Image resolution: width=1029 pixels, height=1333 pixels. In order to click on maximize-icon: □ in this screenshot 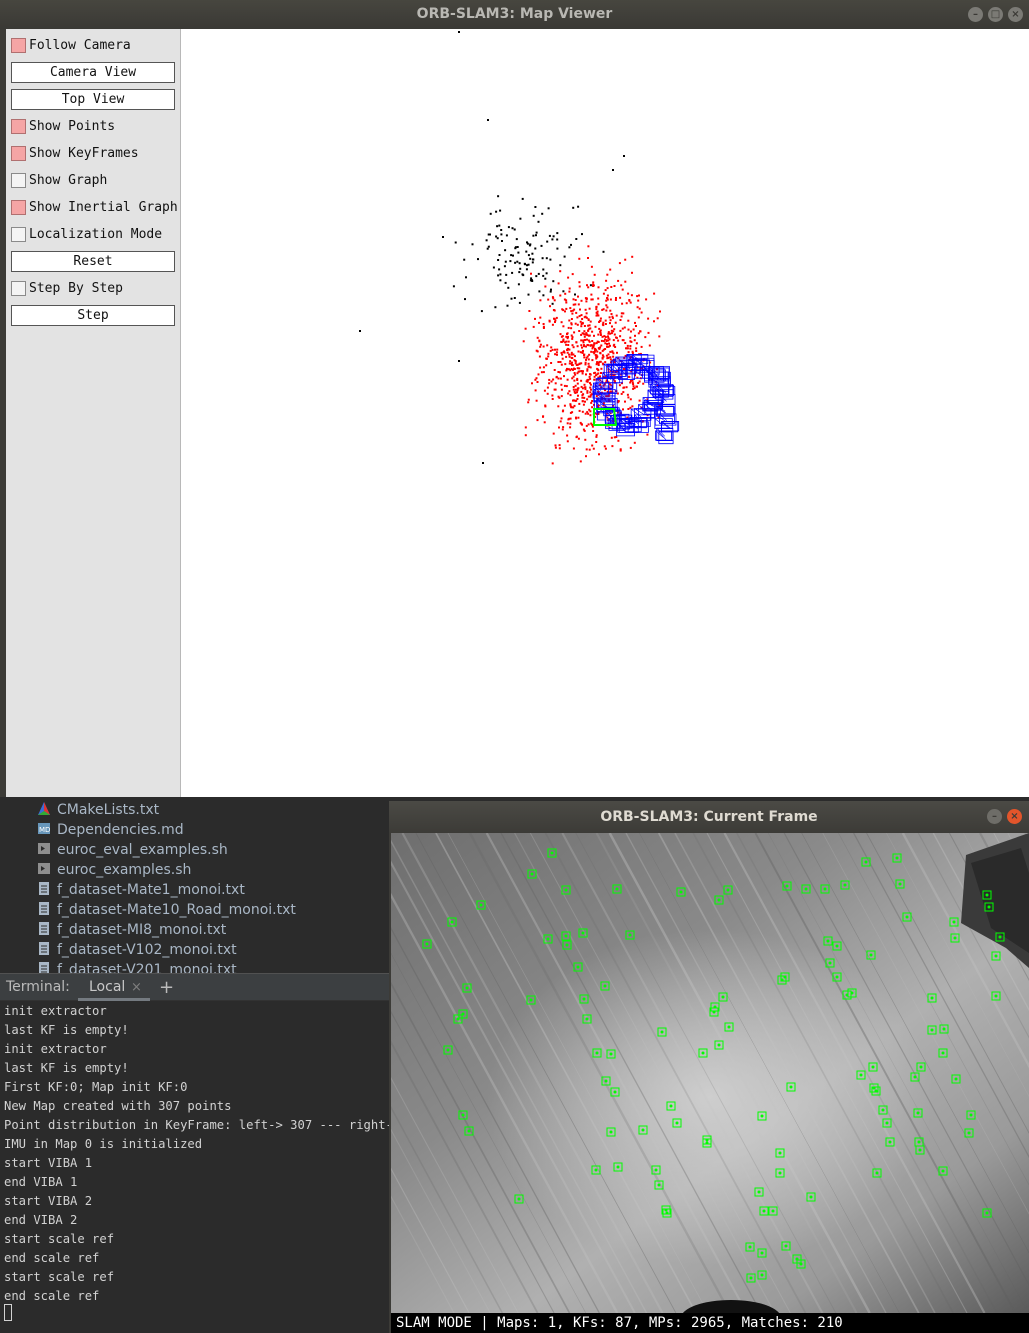, I will do `click(995, 14)`.